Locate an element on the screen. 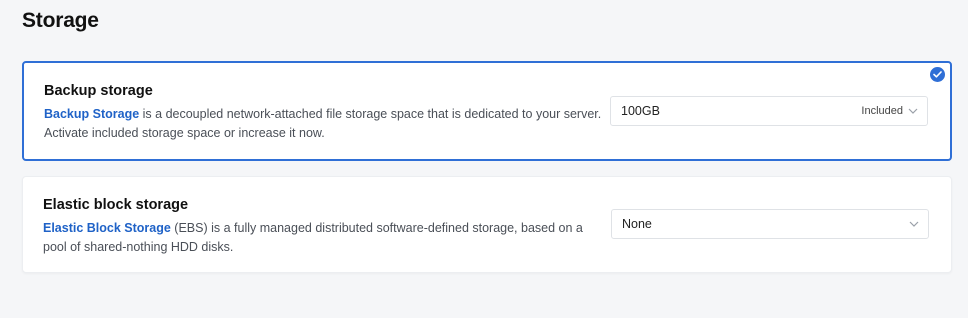  check-circle-icon is located at coordinates (937, 74).